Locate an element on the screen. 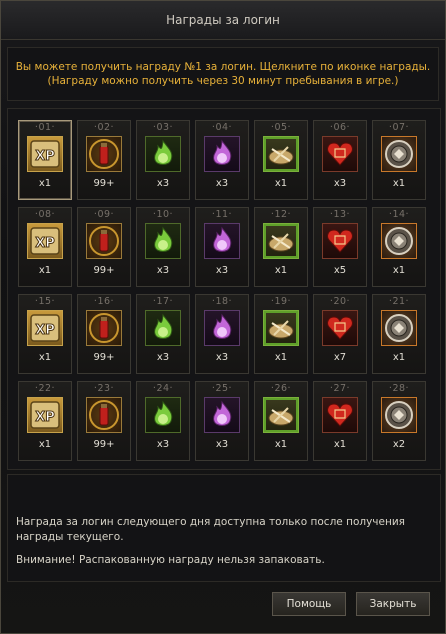 Image resolution: width=446 pixels, height=634 pixels. reward-cell-day-01: ·01· XP x1 is located at coordinates (45, 160).